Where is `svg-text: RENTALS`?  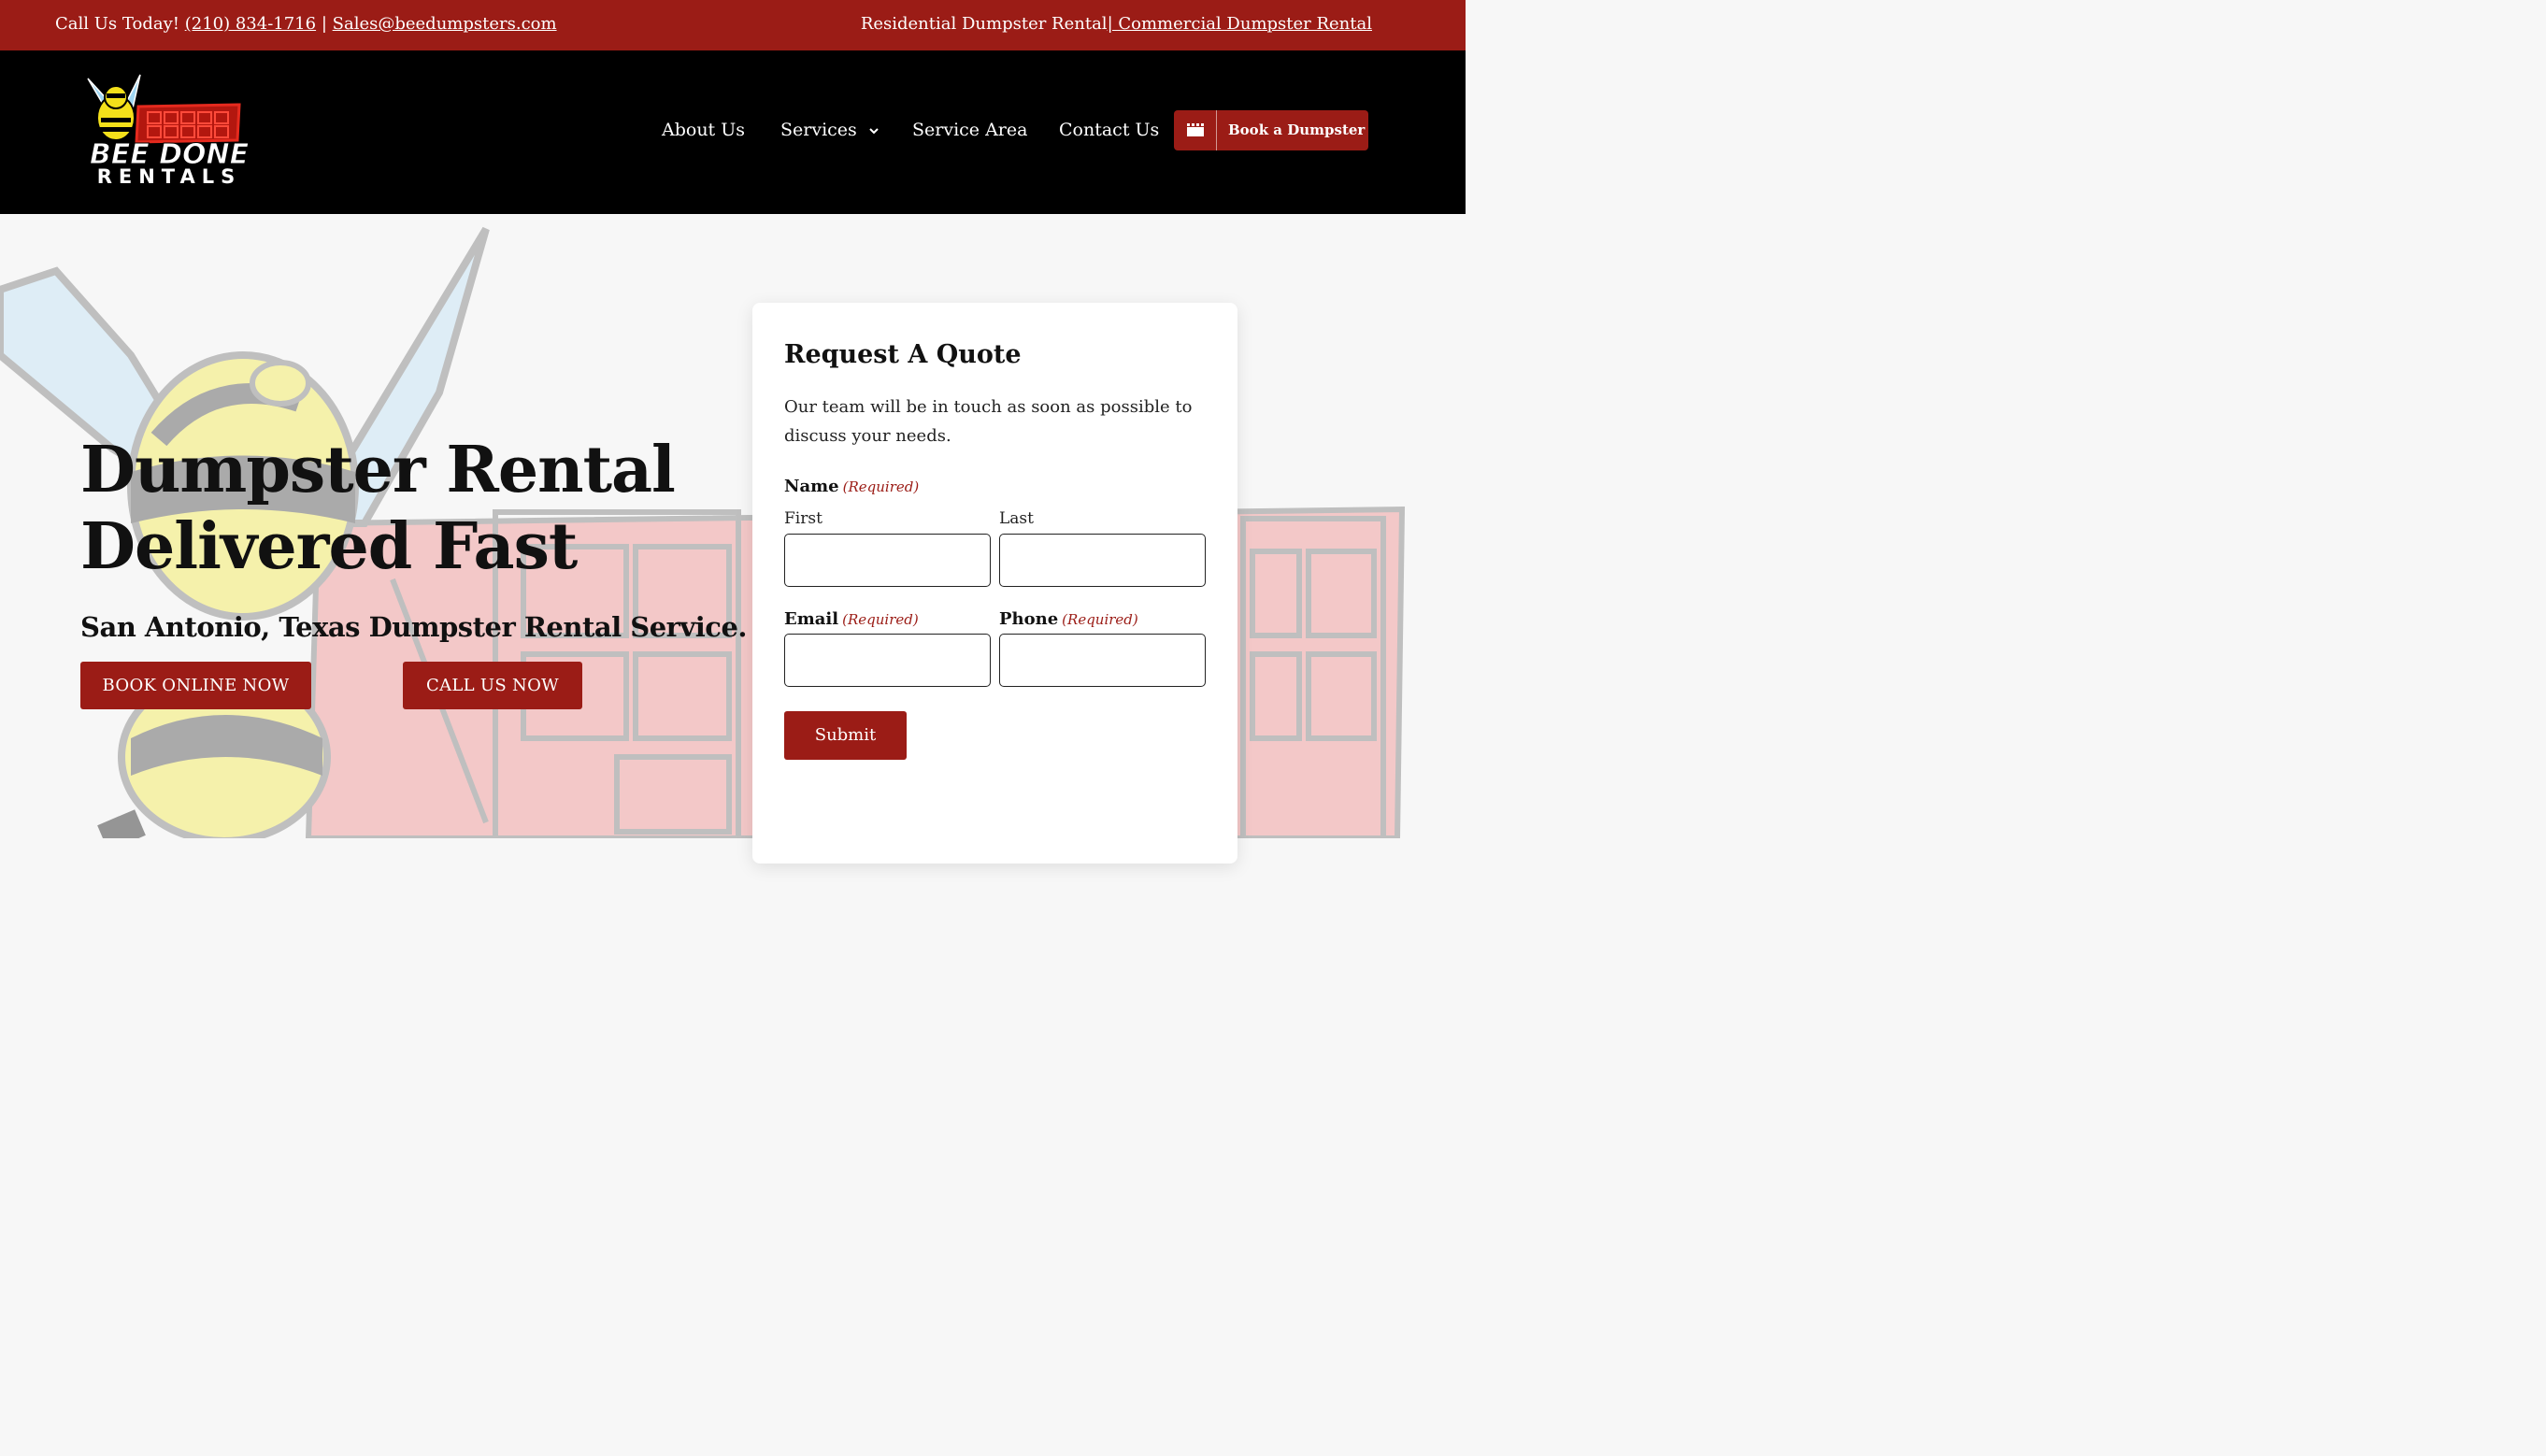
svg-text: RENTALS is located at coordinates (170, 176).